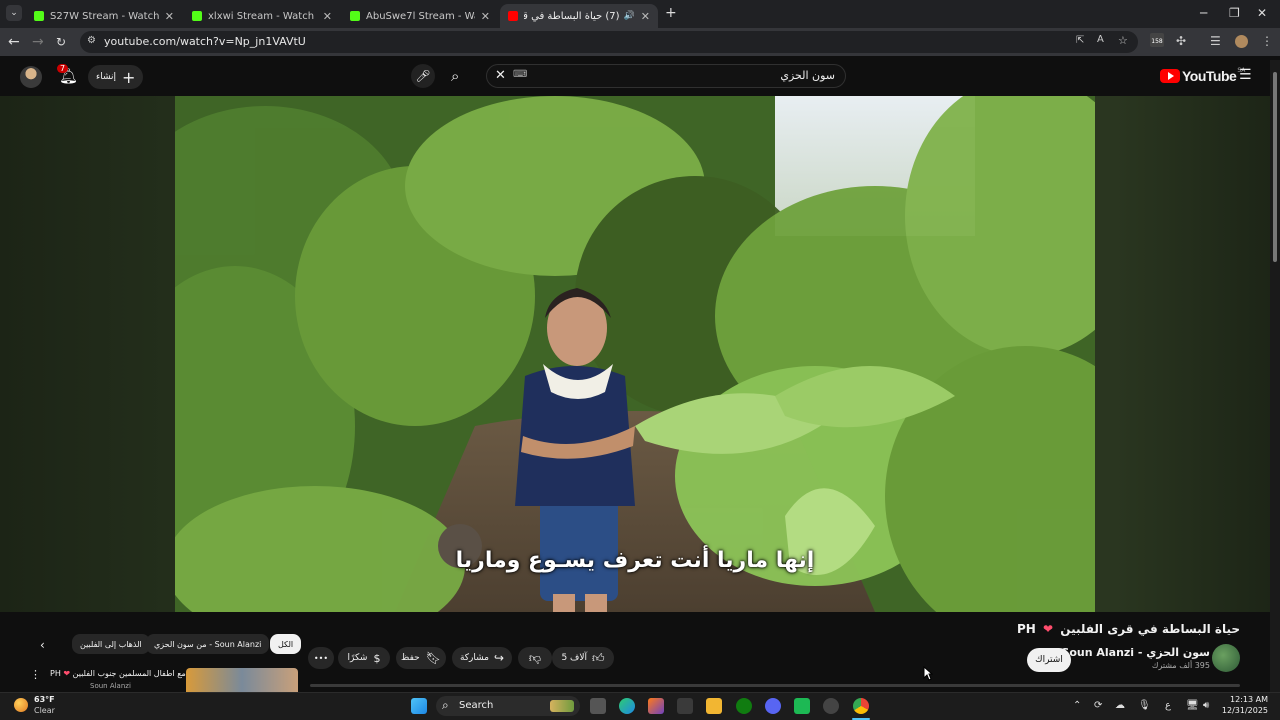 This screenshot has height=720, width=1280. Describe the element at coordinates (14, 42) in the screenshot. I see `back-icon: ←` at that location.